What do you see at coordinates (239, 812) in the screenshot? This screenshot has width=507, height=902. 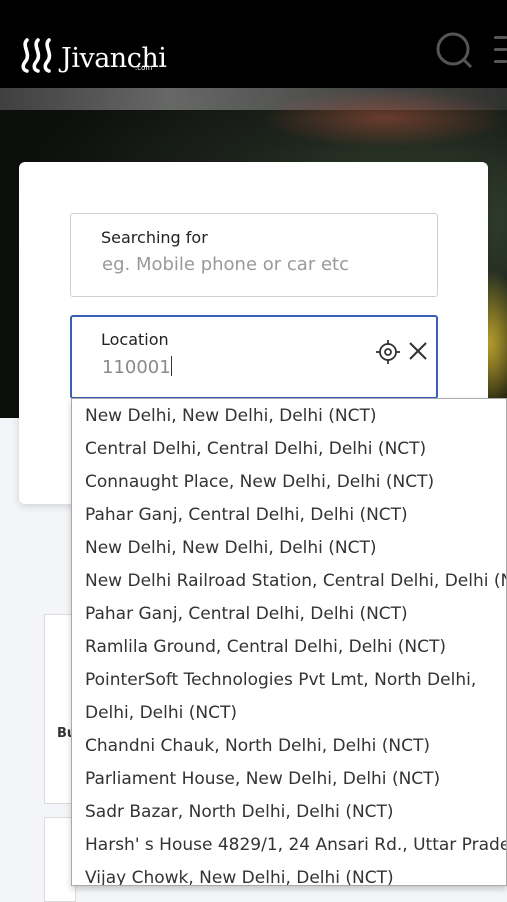 I see `suggestion-item: Sadr Bazar, North Delhi, Delhi (NCT)` at bounding box center [239, 812].